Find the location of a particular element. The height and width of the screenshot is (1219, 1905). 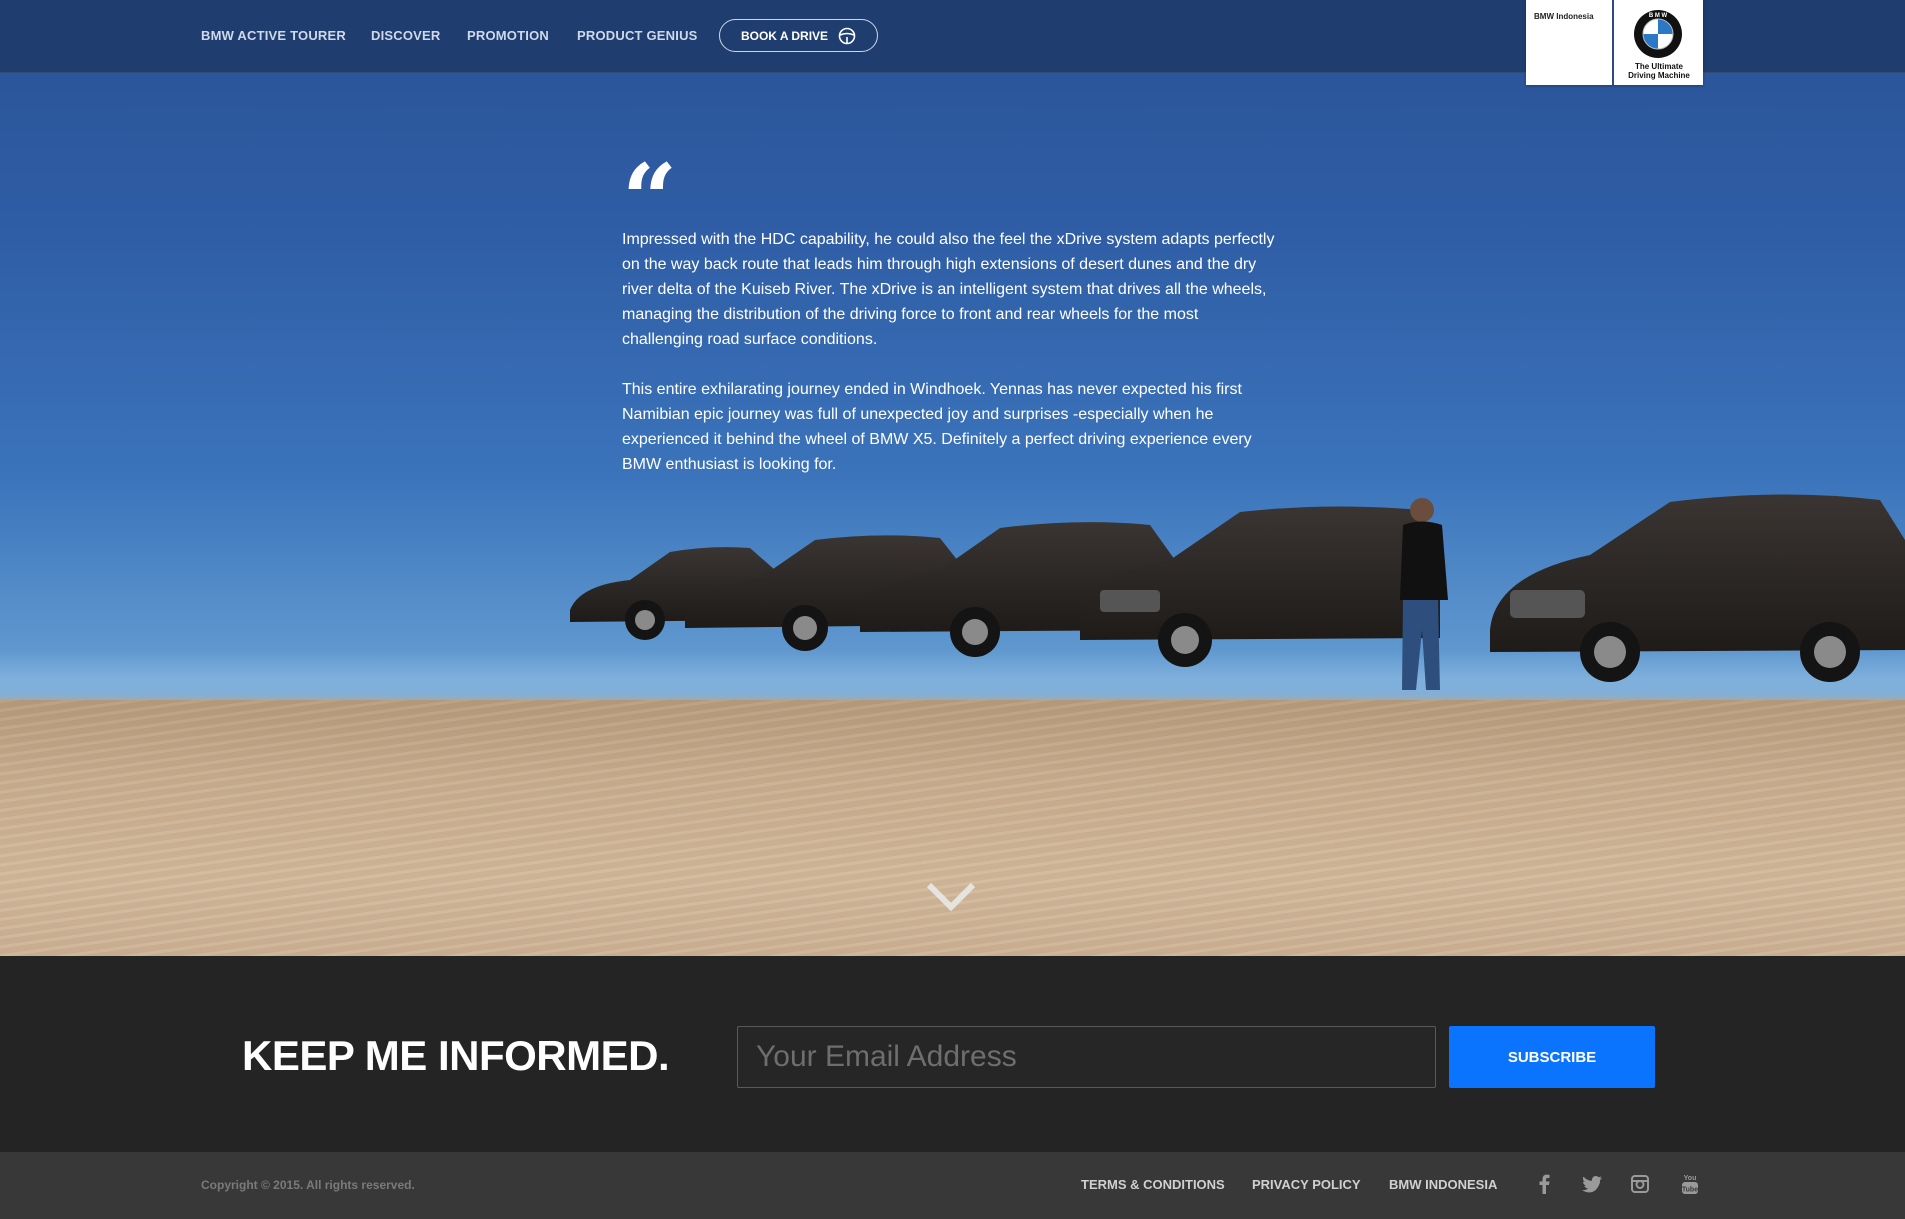

logo-tagline-line1: The Ultimate is located at coordinates (1658, 66).